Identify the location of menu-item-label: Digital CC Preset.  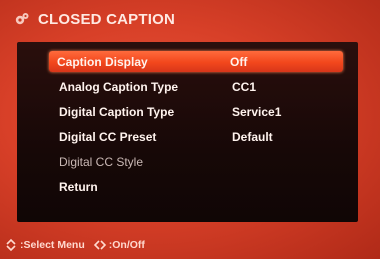
(108, 136).